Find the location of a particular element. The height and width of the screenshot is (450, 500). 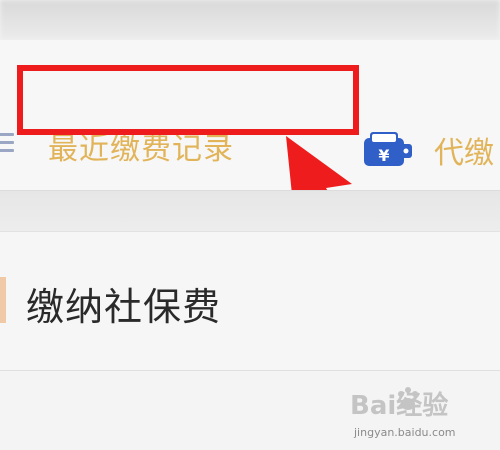

section-divider is located at coordinates (250, 211).